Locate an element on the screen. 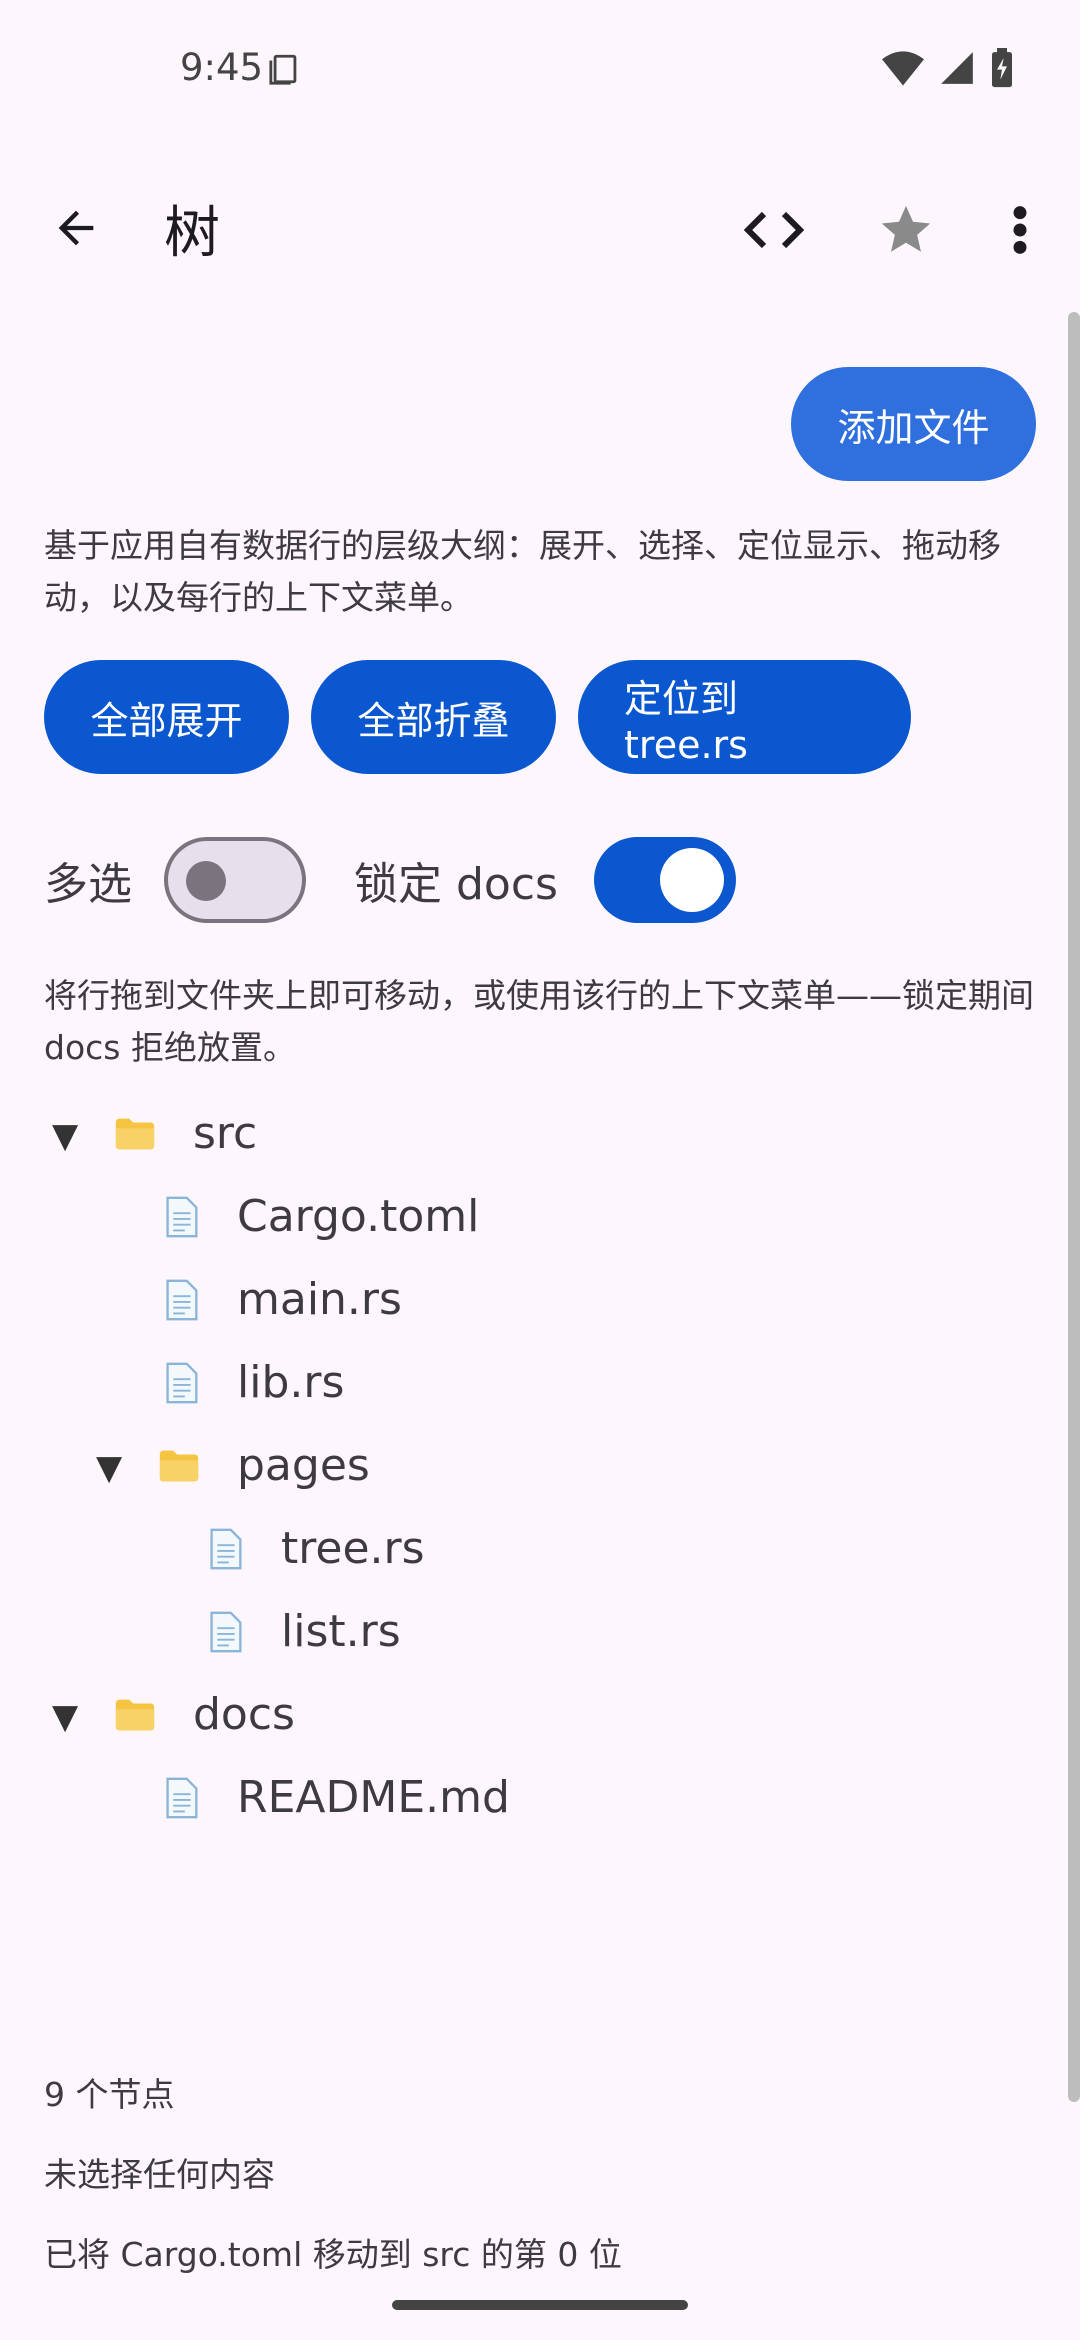  tree-node-label: lib.rs is located at coordinates (291, 1382).